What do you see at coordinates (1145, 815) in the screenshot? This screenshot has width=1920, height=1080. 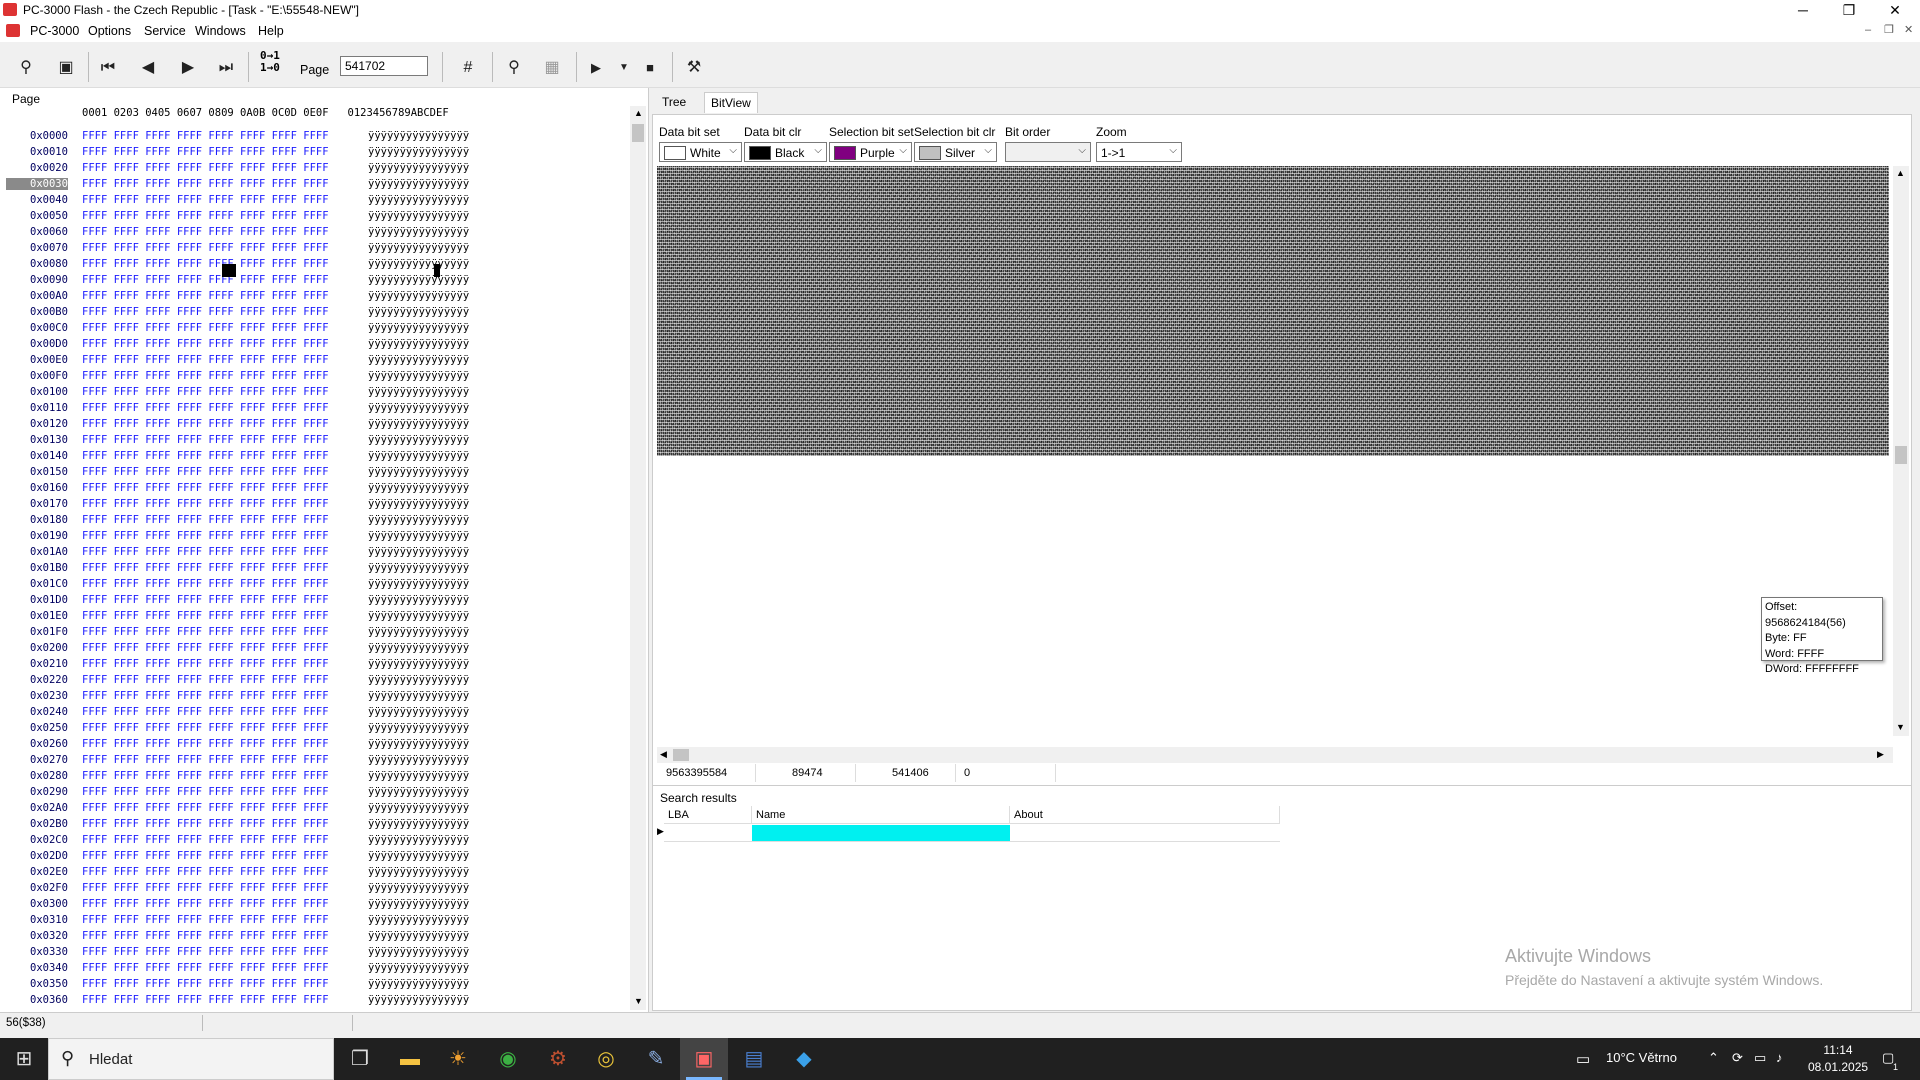 I see `column-header-about: About` at bounding box center [1145, 815].